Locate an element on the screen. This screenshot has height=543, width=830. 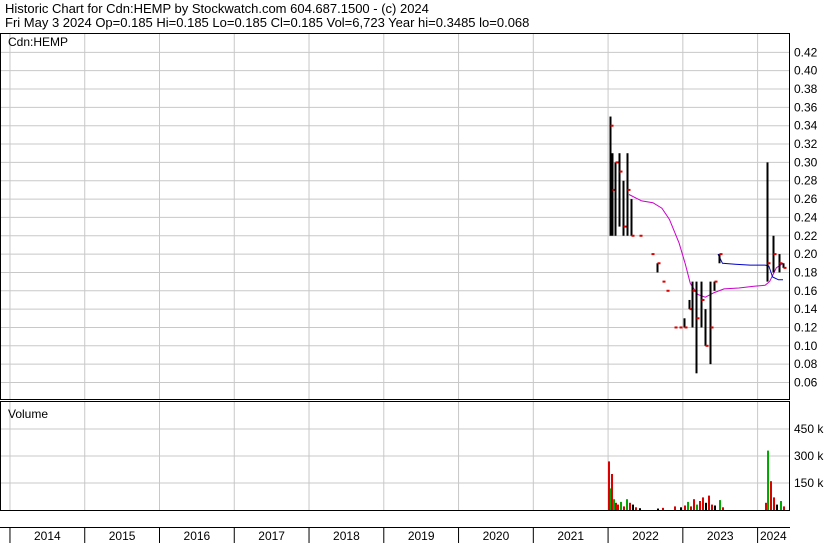
volume-axis-labels: 450 k 300 k 150 k is located at coordinates (809, 456).